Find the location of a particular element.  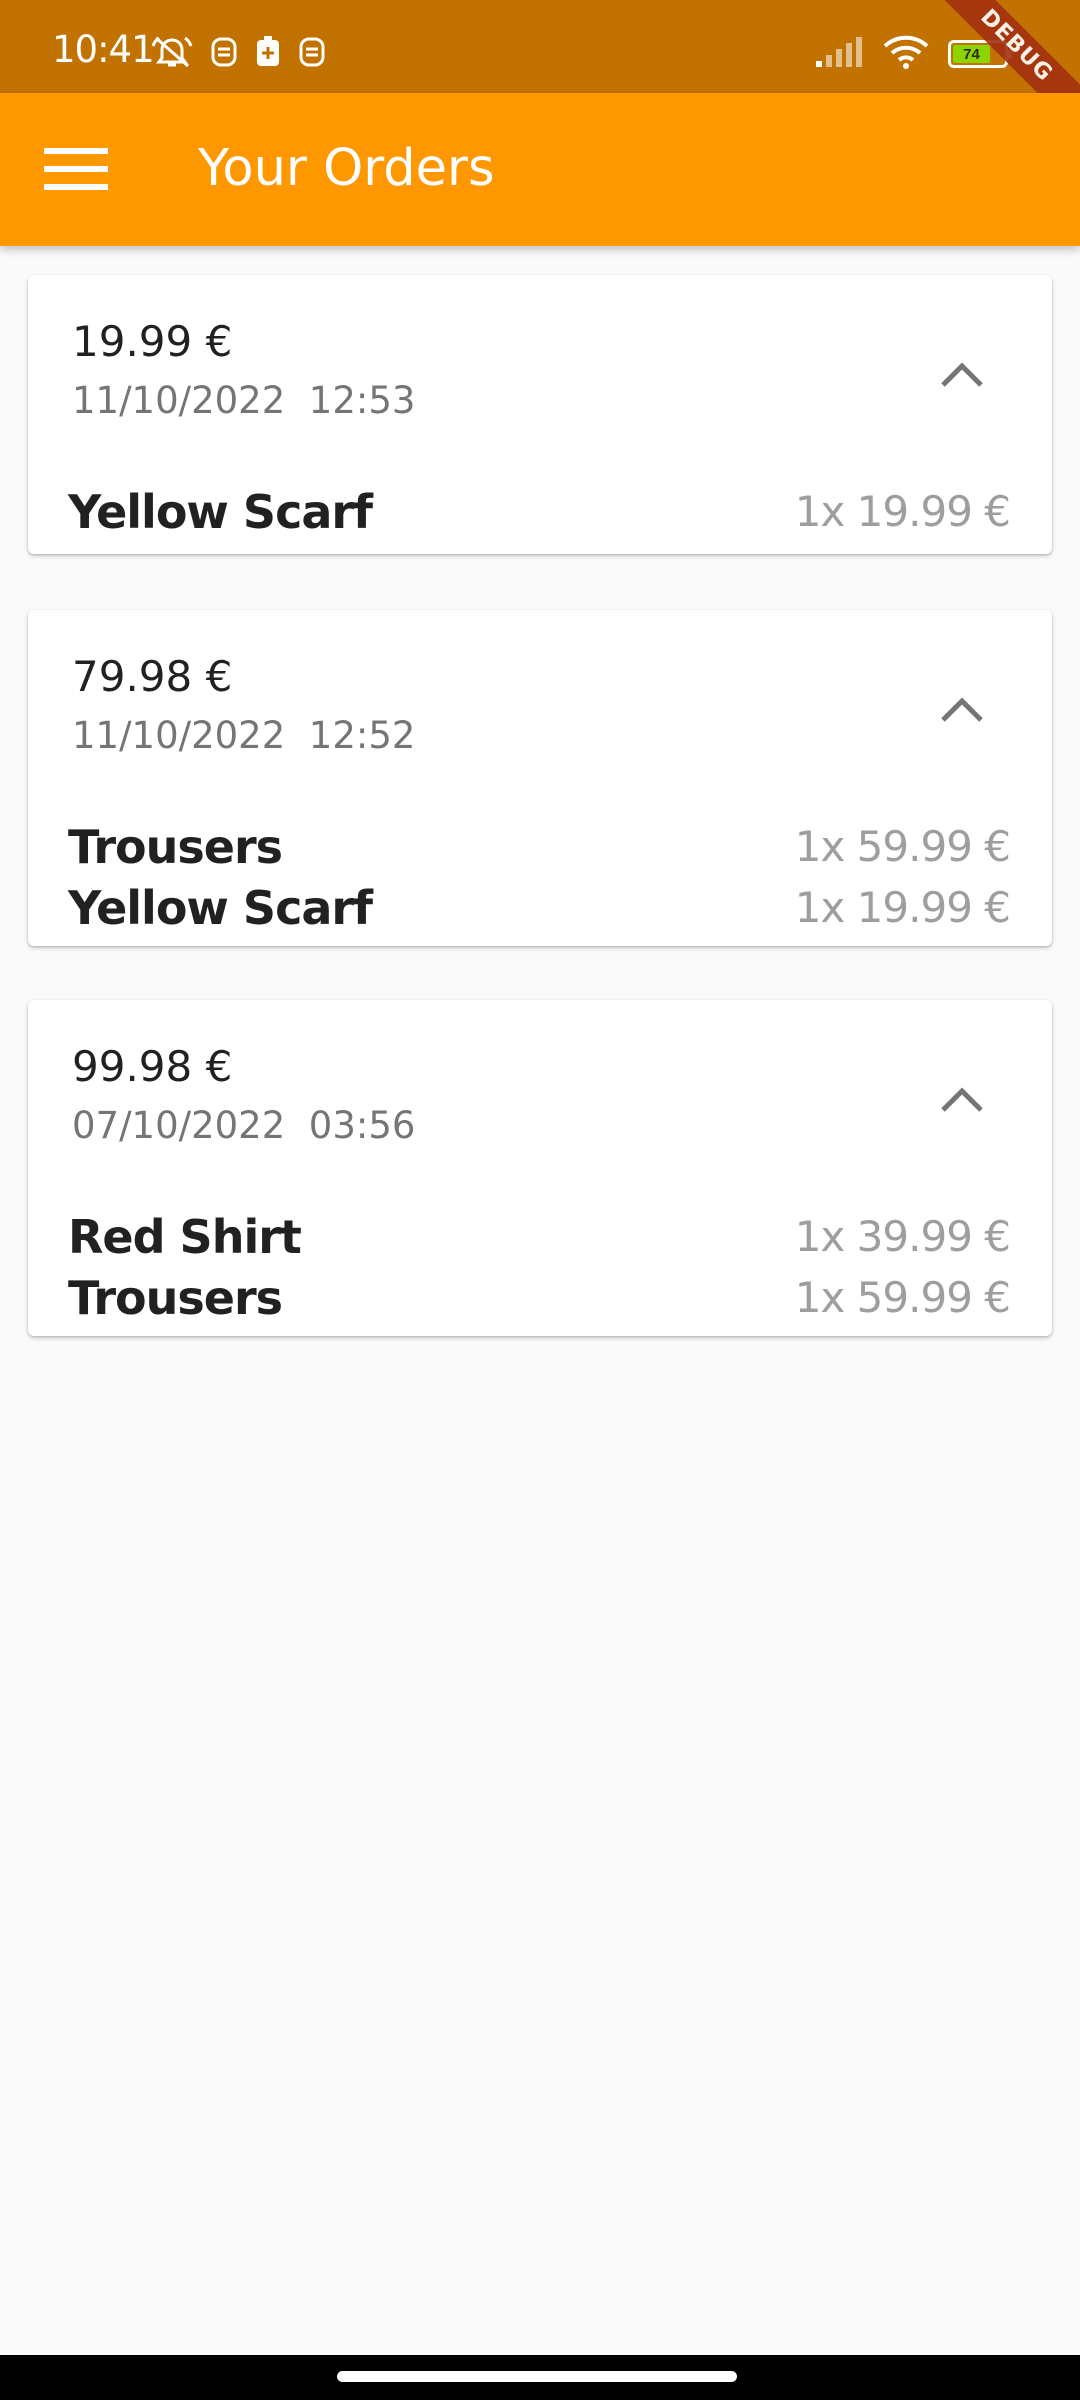

order-items: Red Shirt 1x 39.99 € Trousers 1x 59.99 € is located at coordinates (539, 1267).